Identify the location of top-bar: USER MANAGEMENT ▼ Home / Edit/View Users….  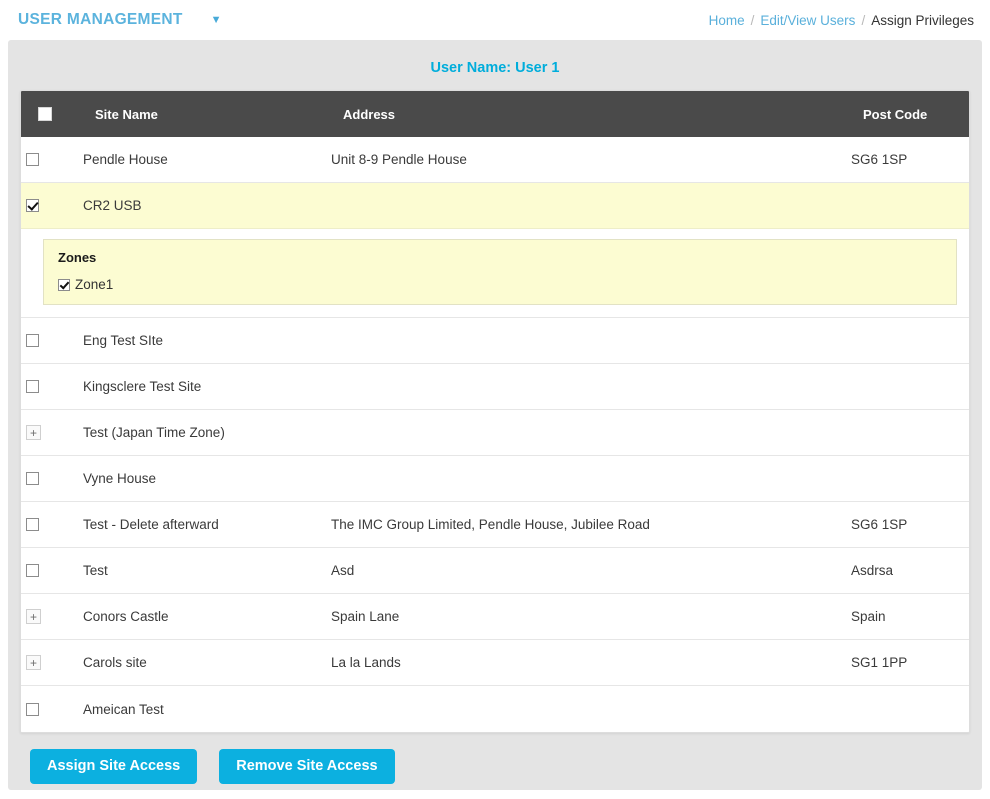
(495, 20).